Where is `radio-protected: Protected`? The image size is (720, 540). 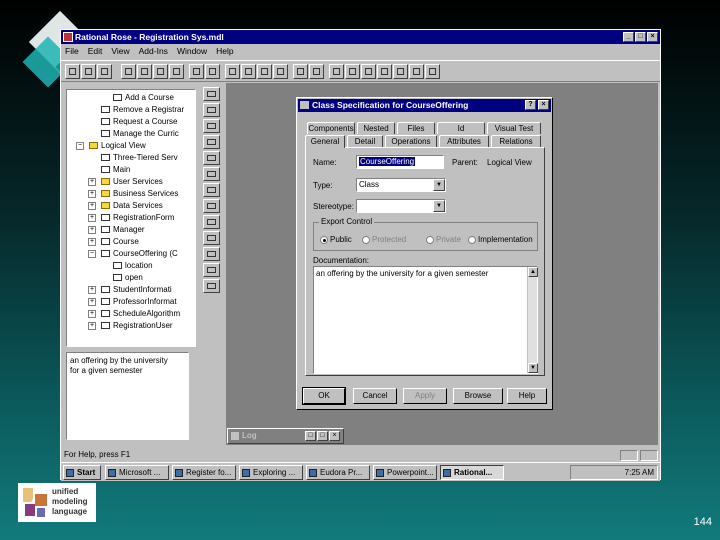
radio-protected: Protected is located at coordinates (384, 239).